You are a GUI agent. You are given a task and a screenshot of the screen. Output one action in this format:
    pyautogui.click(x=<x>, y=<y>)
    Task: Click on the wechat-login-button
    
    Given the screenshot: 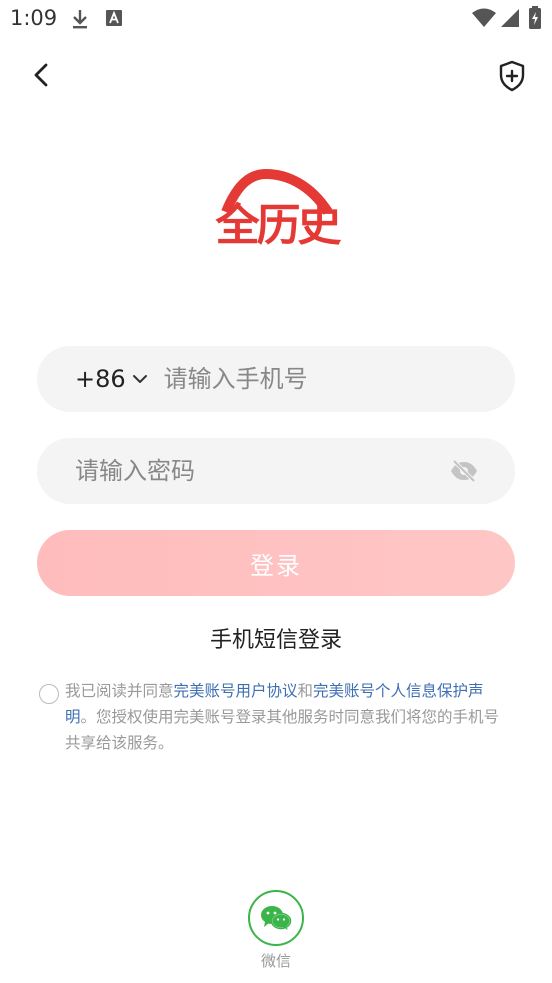 What is the action you would take?
    pyautogui.click(x=276, y=918)
    